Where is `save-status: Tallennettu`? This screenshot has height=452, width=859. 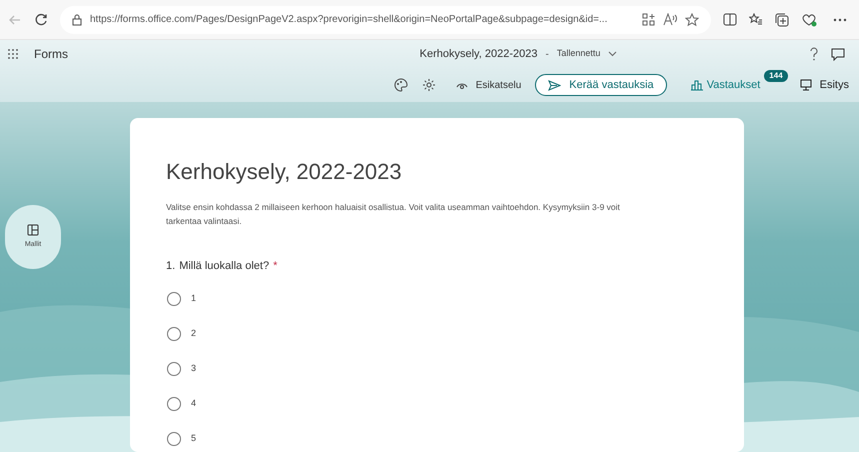
save-status: Tallennettu is located at coordinates (578, 53).